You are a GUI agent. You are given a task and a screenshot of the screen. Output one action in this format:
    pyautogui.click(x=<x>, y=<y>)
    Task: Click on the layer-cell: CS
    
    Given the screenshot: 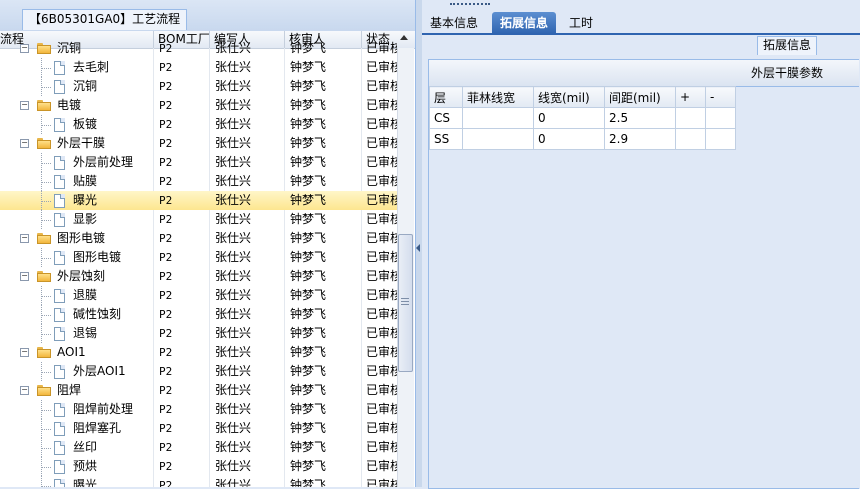 What is the action you would take?
    pyautogui.click(x=446, y=118)
    